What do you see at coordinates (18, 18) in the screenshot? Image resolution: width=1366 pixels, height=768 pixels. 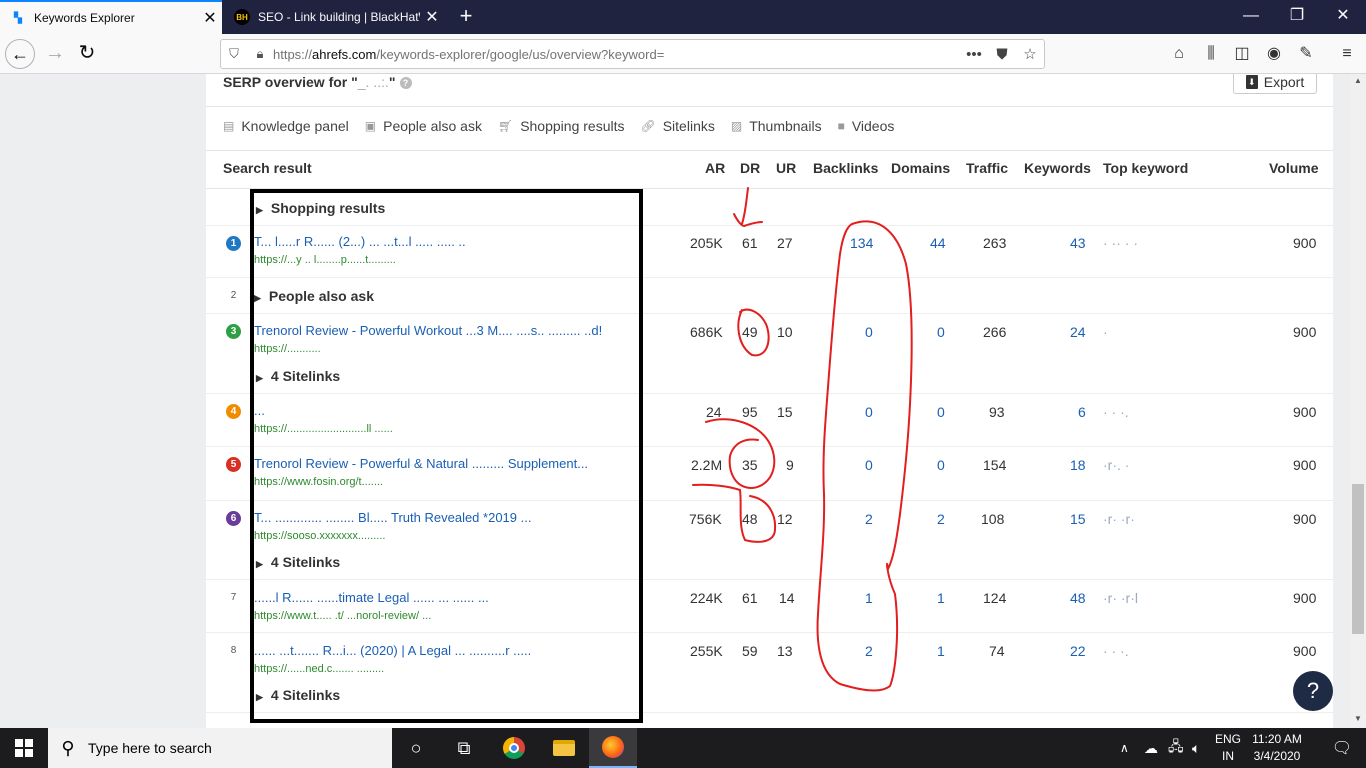 I see `ahrefs-icon: ▚` at bounding box center [18, 18].